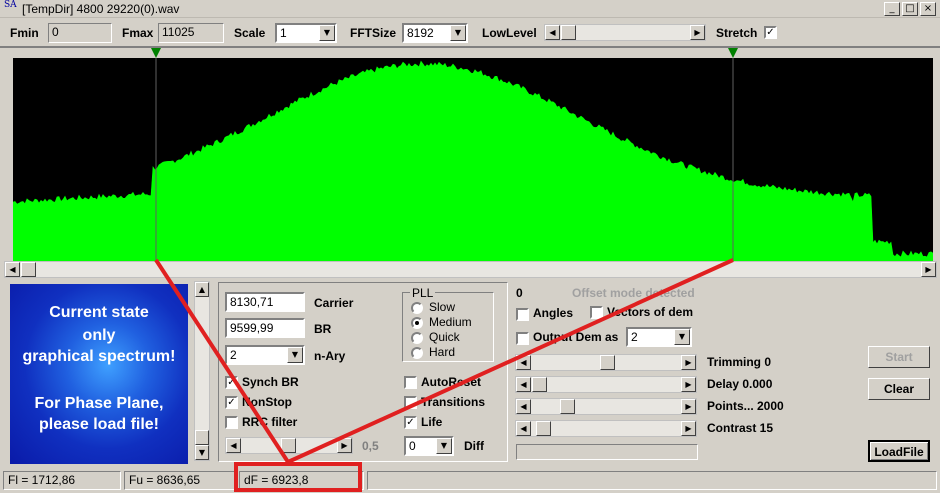 Image resolution: width=940 pixels, height=493 pixels. I want to click on lowlevel-slider: ◀ ▶, so click(625, 32).